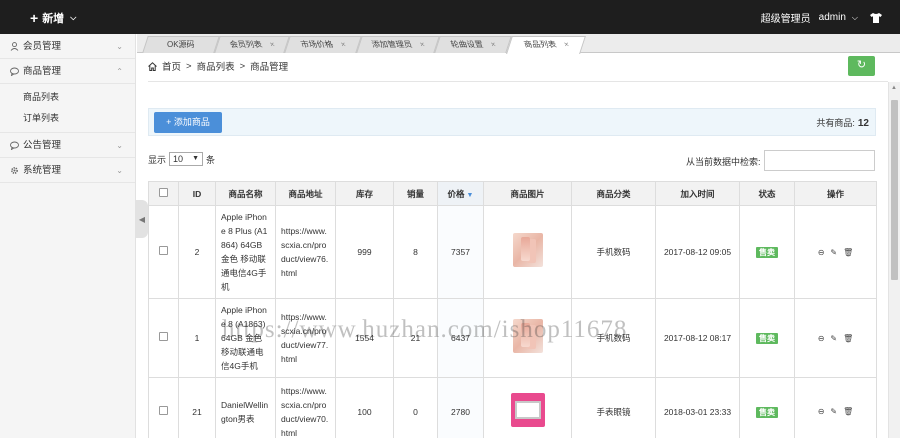 This screenshot has width=900, height=438. Describe the element at coordinates (456, 193) in the screenshot. I see `column-header-label: 价格` at that location.